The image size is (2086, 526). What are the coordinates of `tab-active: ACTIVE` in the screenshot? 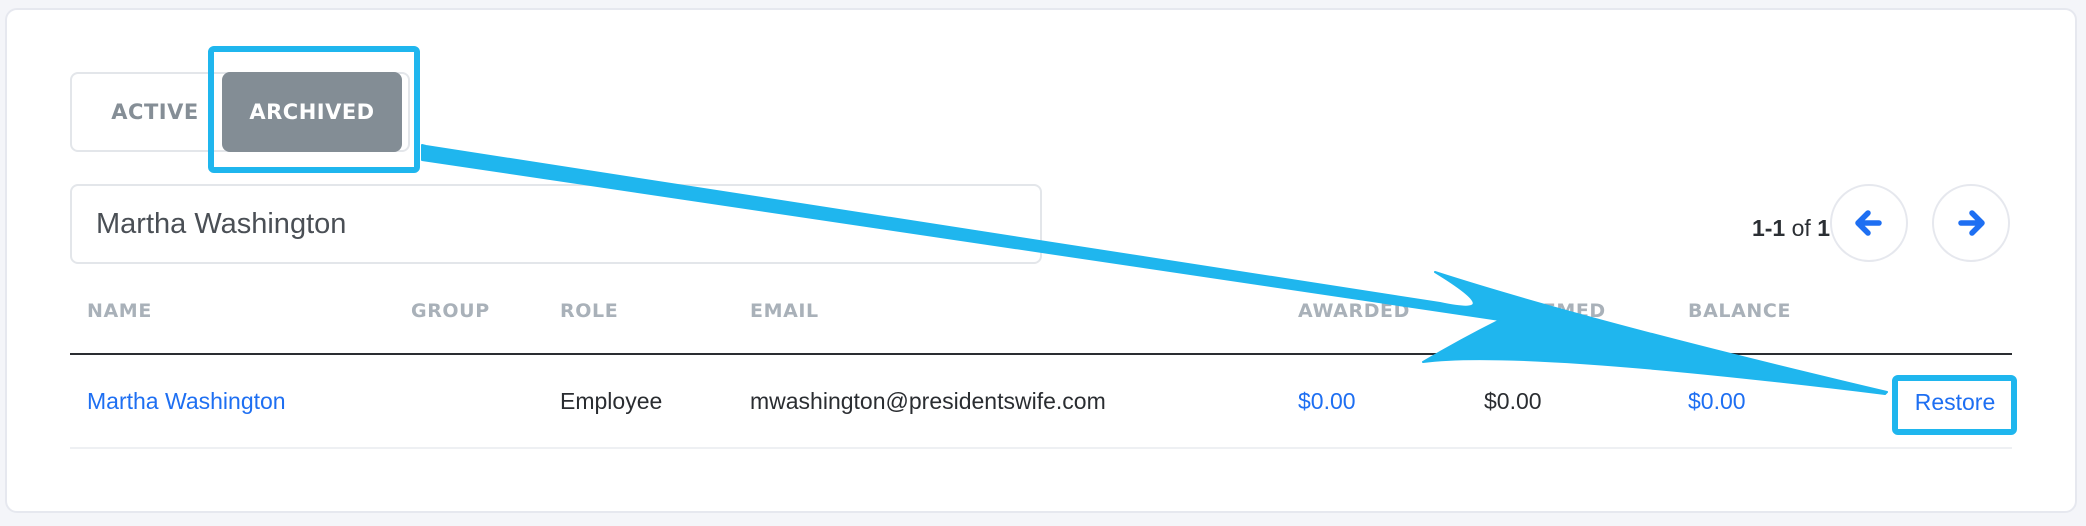 It's located at (155, 112).